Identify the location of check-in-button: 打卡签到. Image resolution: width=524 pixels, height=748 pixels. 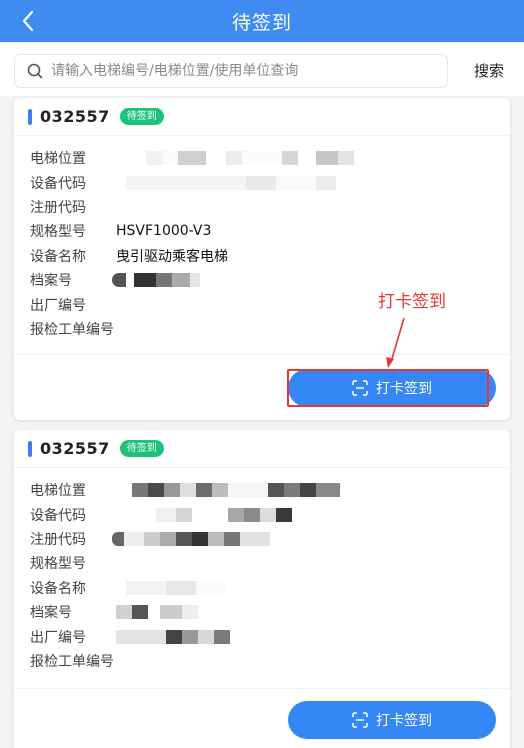
(392, 720).